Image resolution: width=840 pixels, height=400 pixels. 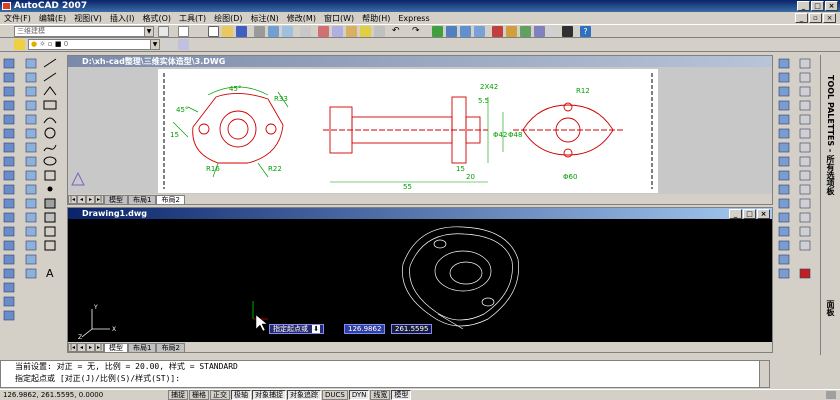 What do you see at coordinates (259, 31) in the screenshot?
I see `print-icon` at bounding box center [259, 31].